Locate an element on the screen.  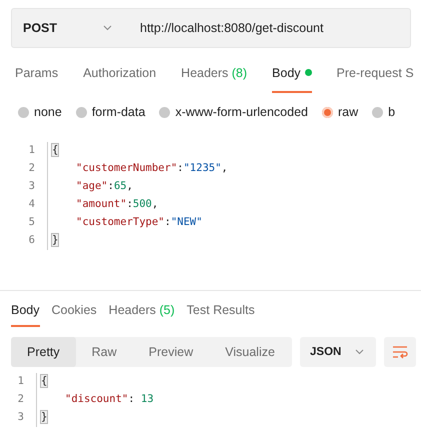
view-mode-tab: Pretty is located at coordinates (43, 352).